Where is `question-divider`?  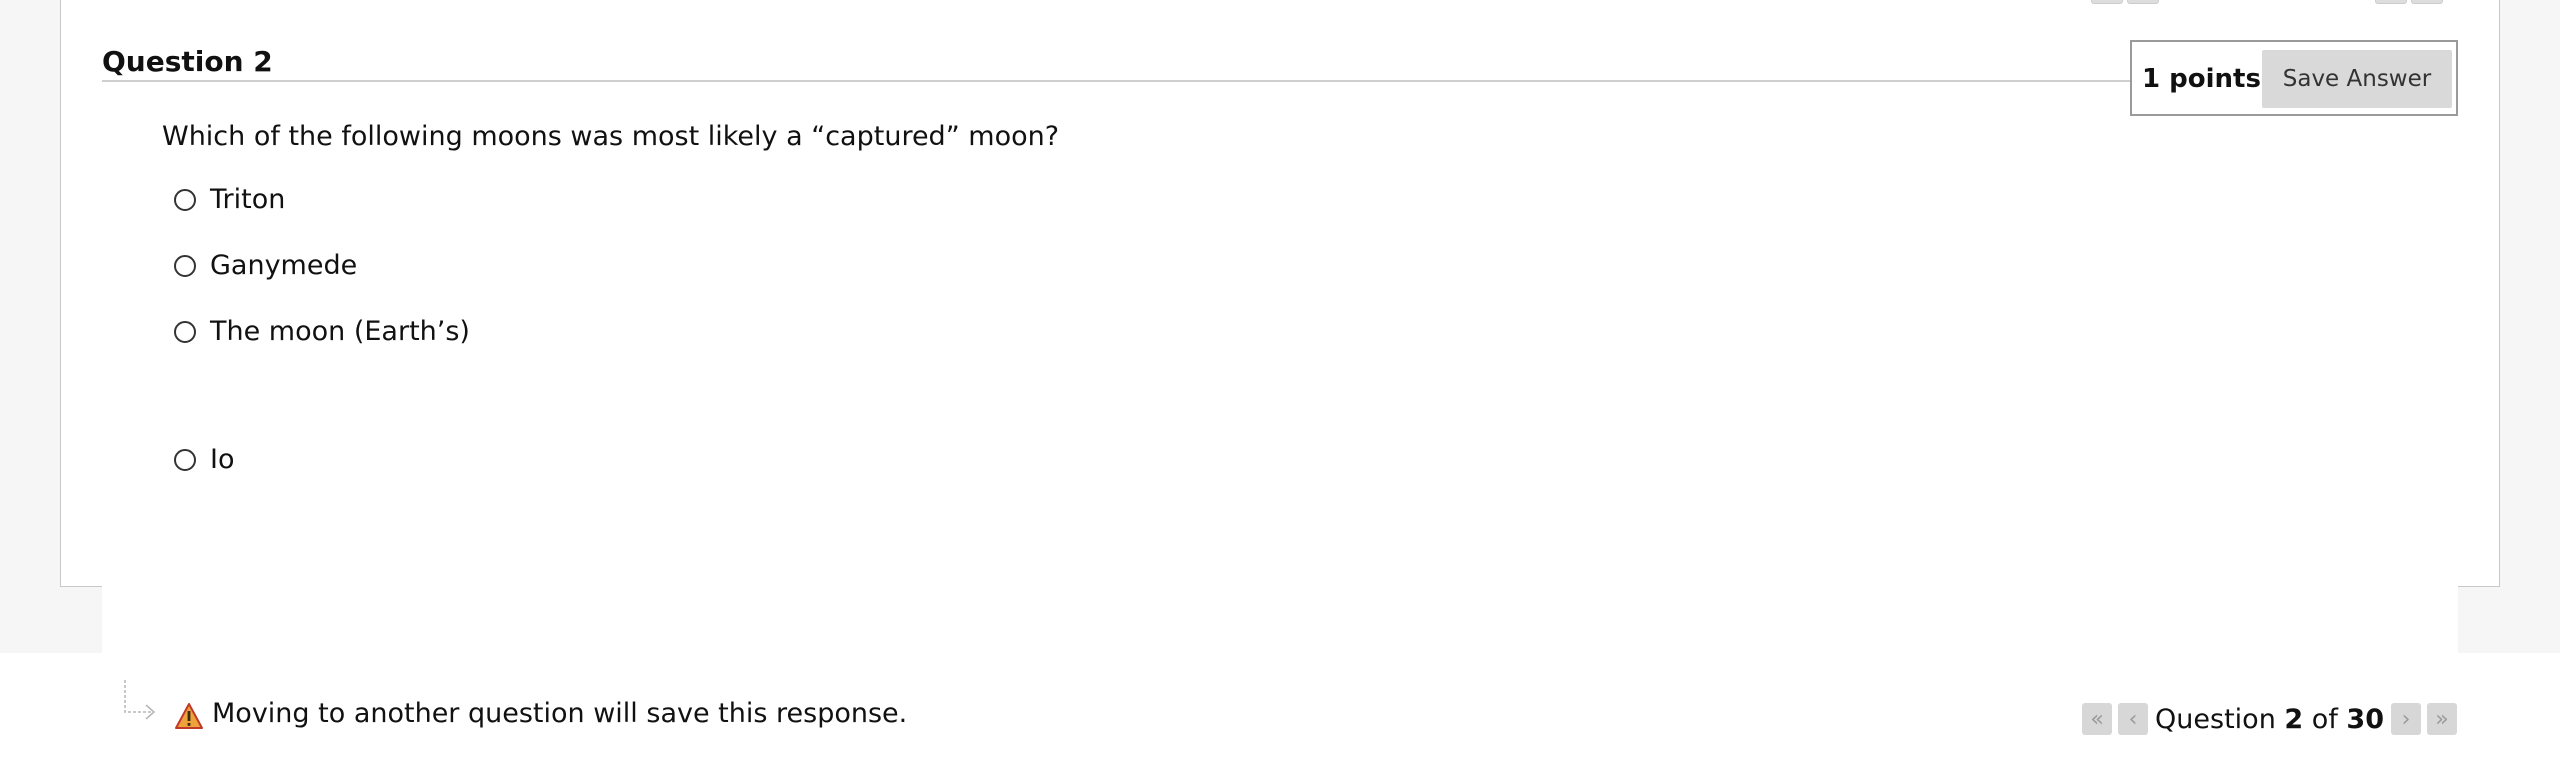
question-divider is located at coordinates (1116, 81).